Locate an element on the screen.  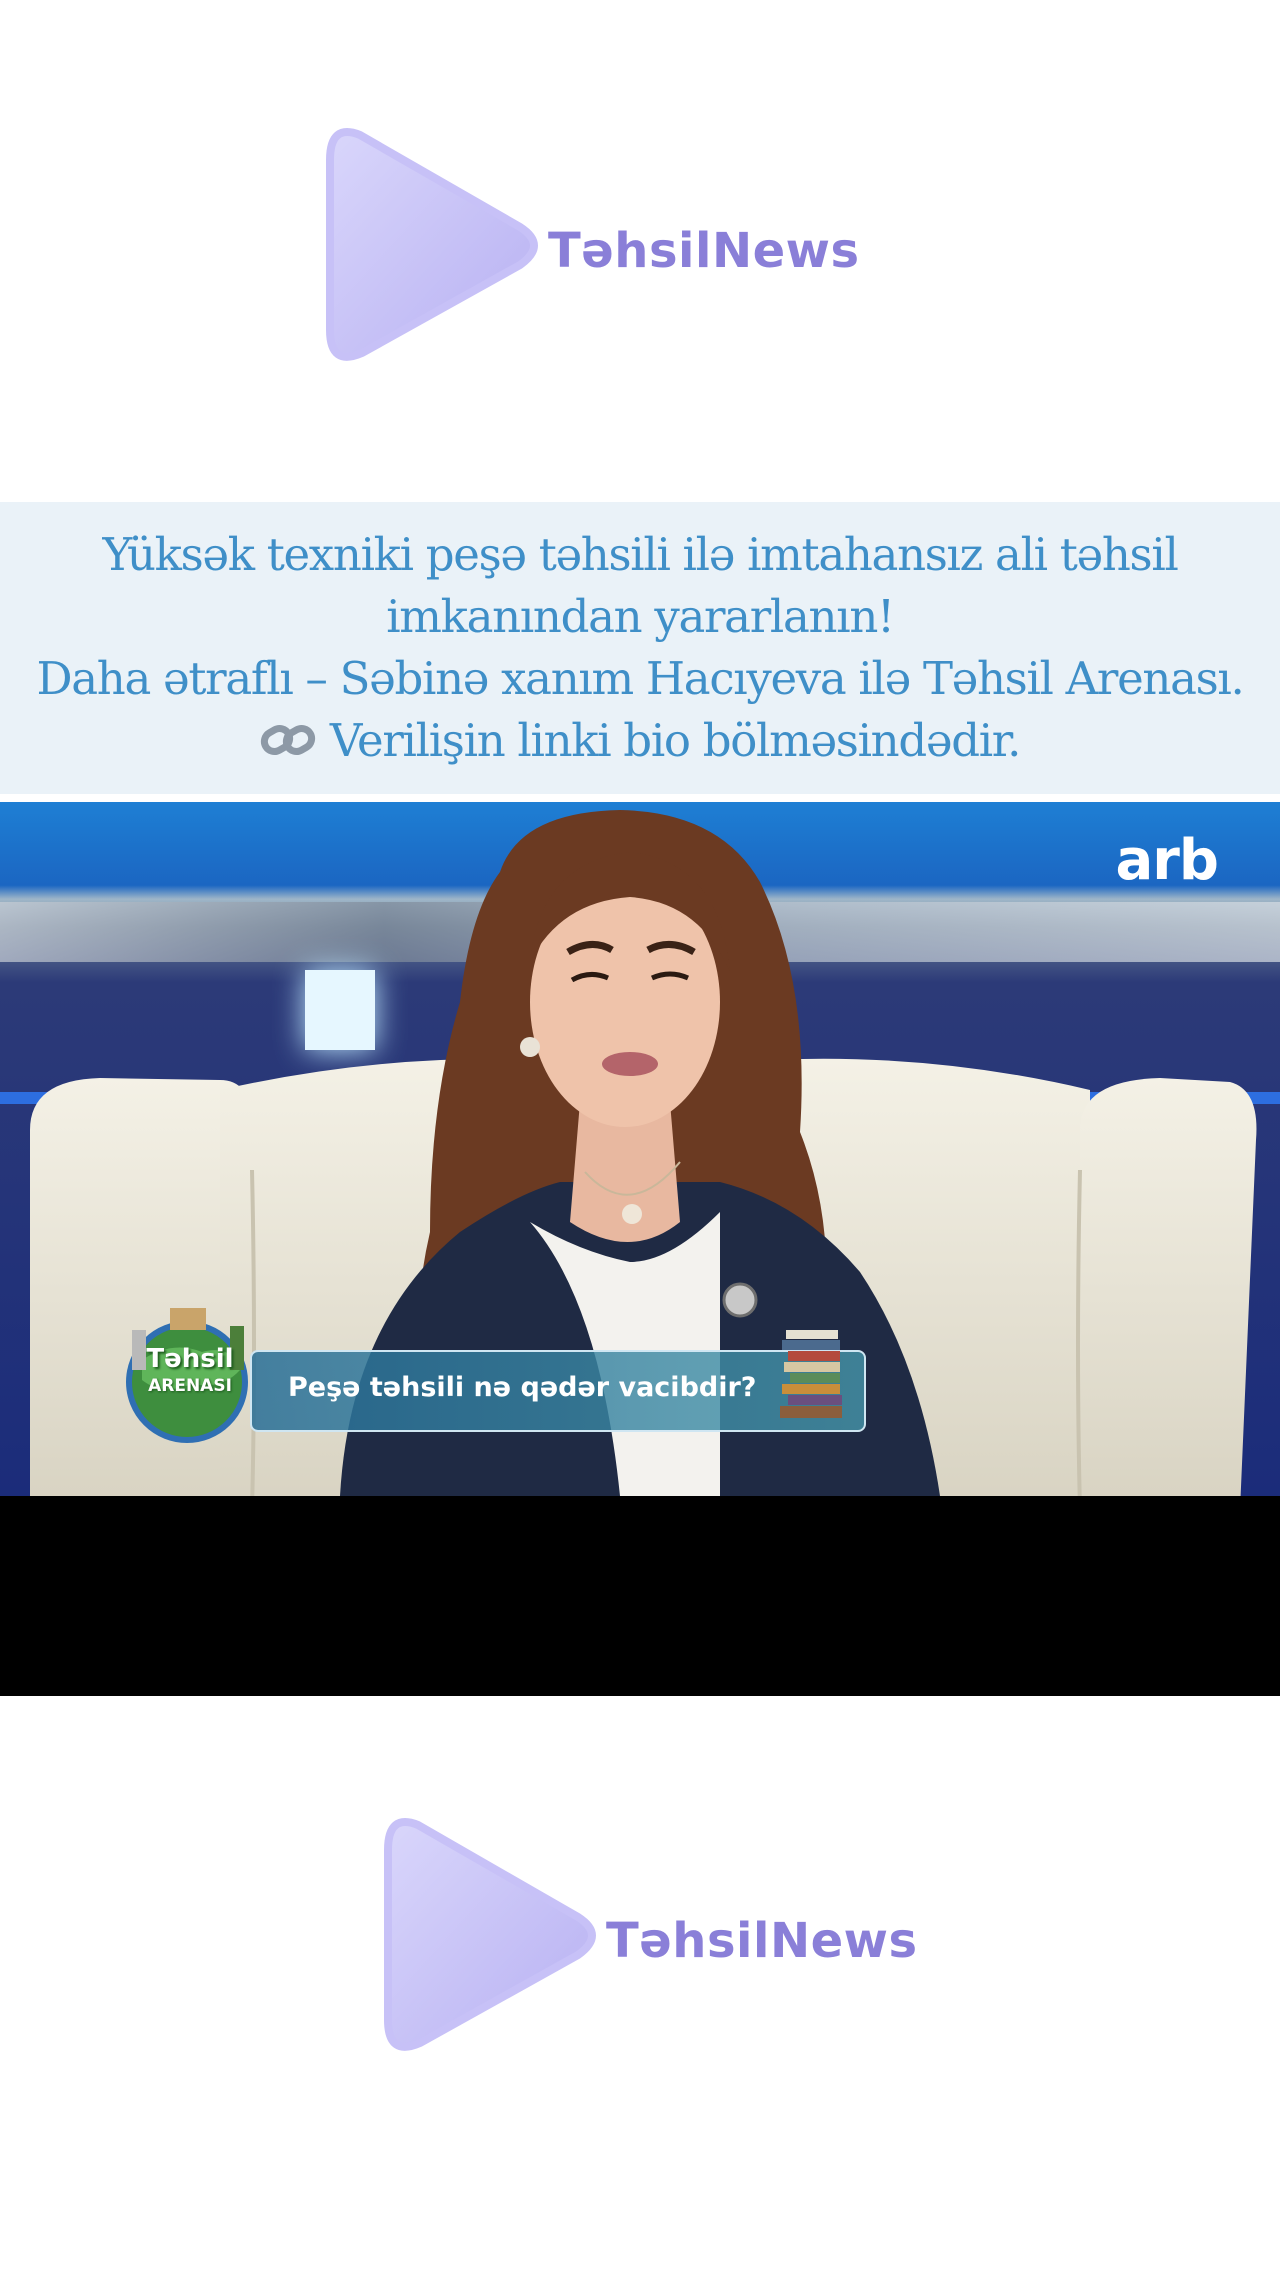
book-stack-icon is located at coordinates (811, 1374).